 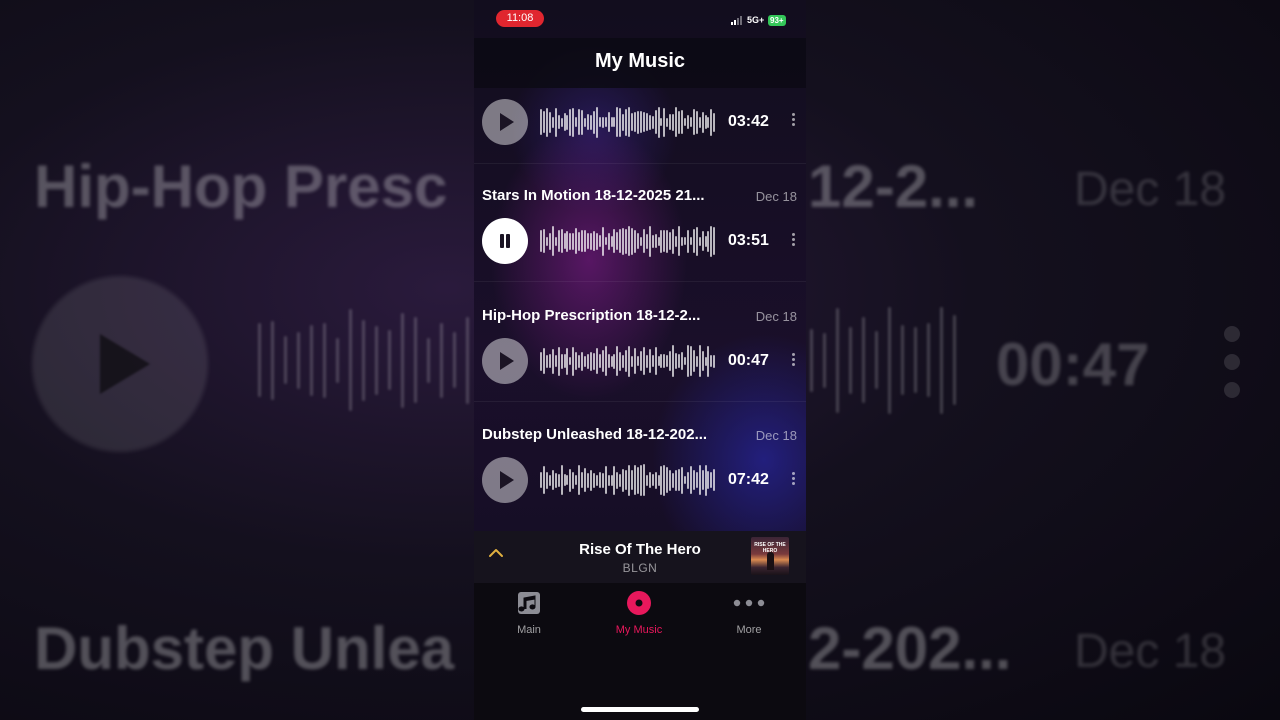 I want to click on album-artwork: RISE OF THE HERO, so click(x=770, y=556).